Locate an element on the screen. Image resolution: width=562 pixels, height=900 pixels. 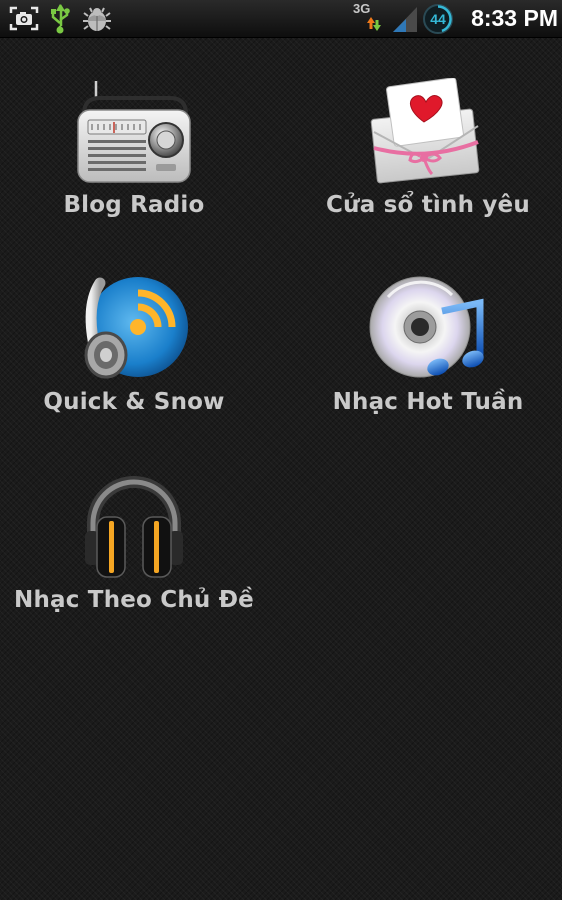
app-label: Nhạc Hot Tuần is located at coordinates (428, 402).